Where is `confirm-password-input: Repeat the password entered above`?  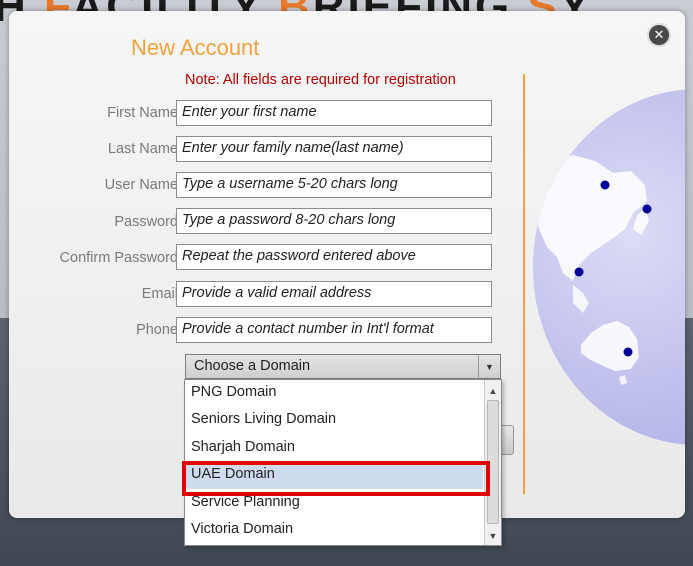
confirm-password-input: Repeat the password entered above is located at coordinates (334, 257).